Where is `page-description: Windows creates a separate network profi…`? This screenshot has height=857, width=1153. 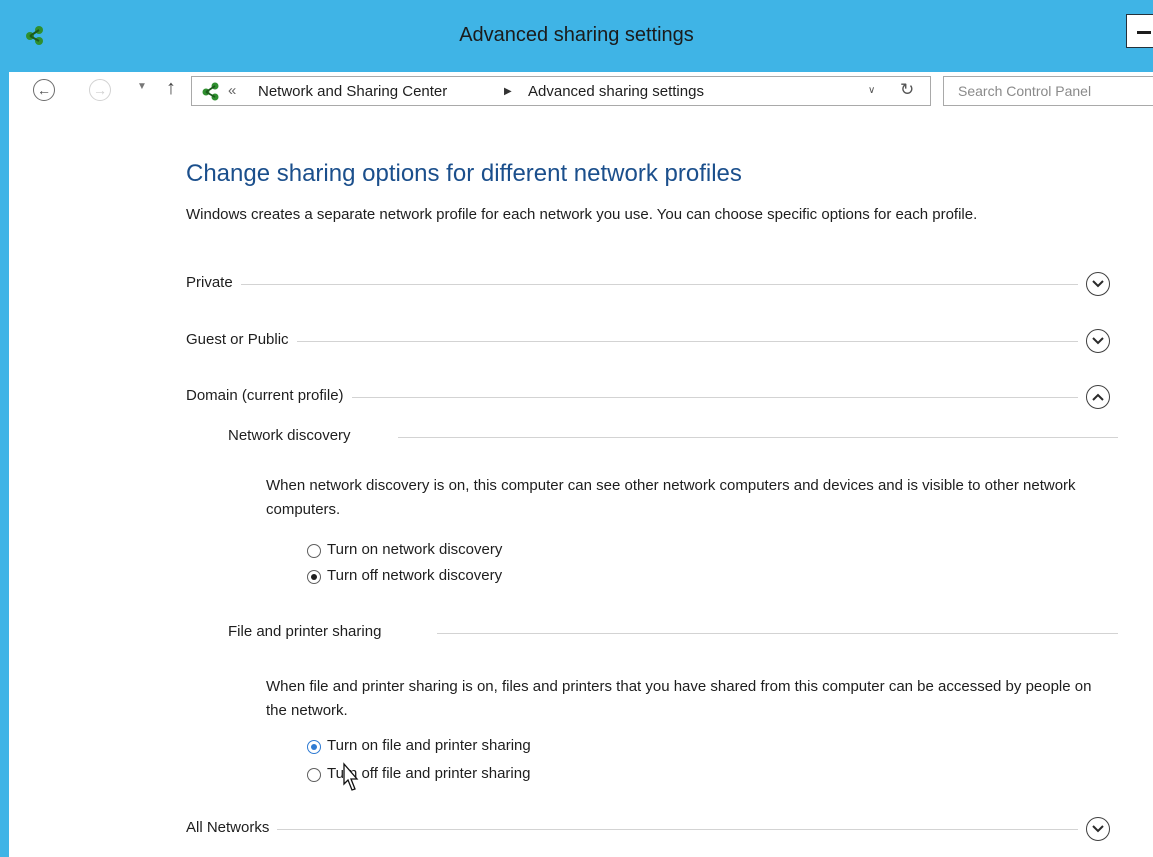 page-description: Windows creates a separate network profi… is located at coordinates (582, 214).